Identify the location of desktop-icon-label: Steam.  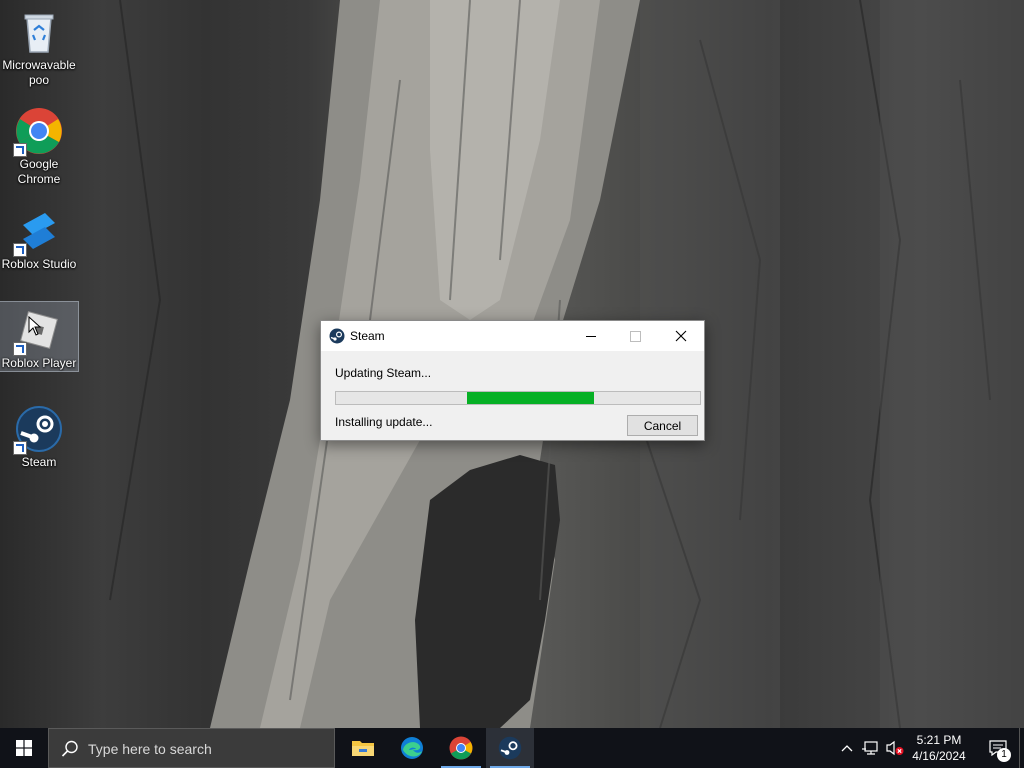
(39, 462).